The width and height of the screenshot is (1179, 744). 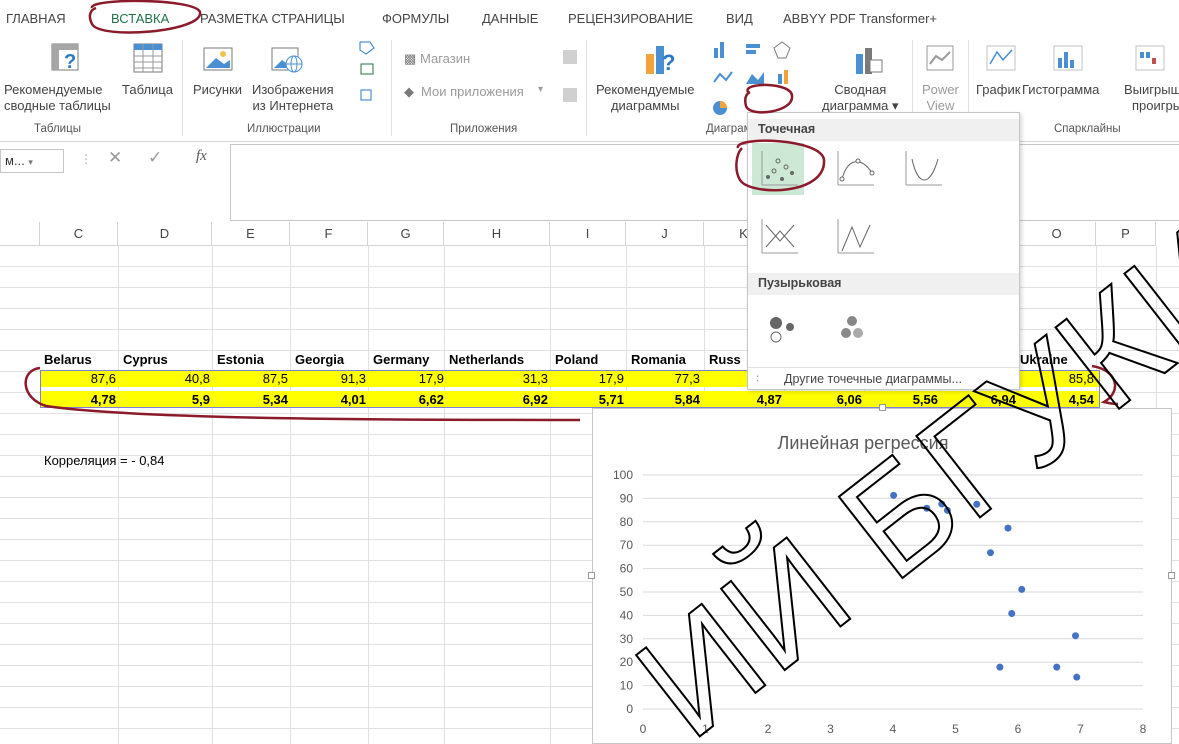 What do you see at coordinates (1126, 234) in the screenshot?
I see `column-header-p: P` at bounding box center [1126, 234].